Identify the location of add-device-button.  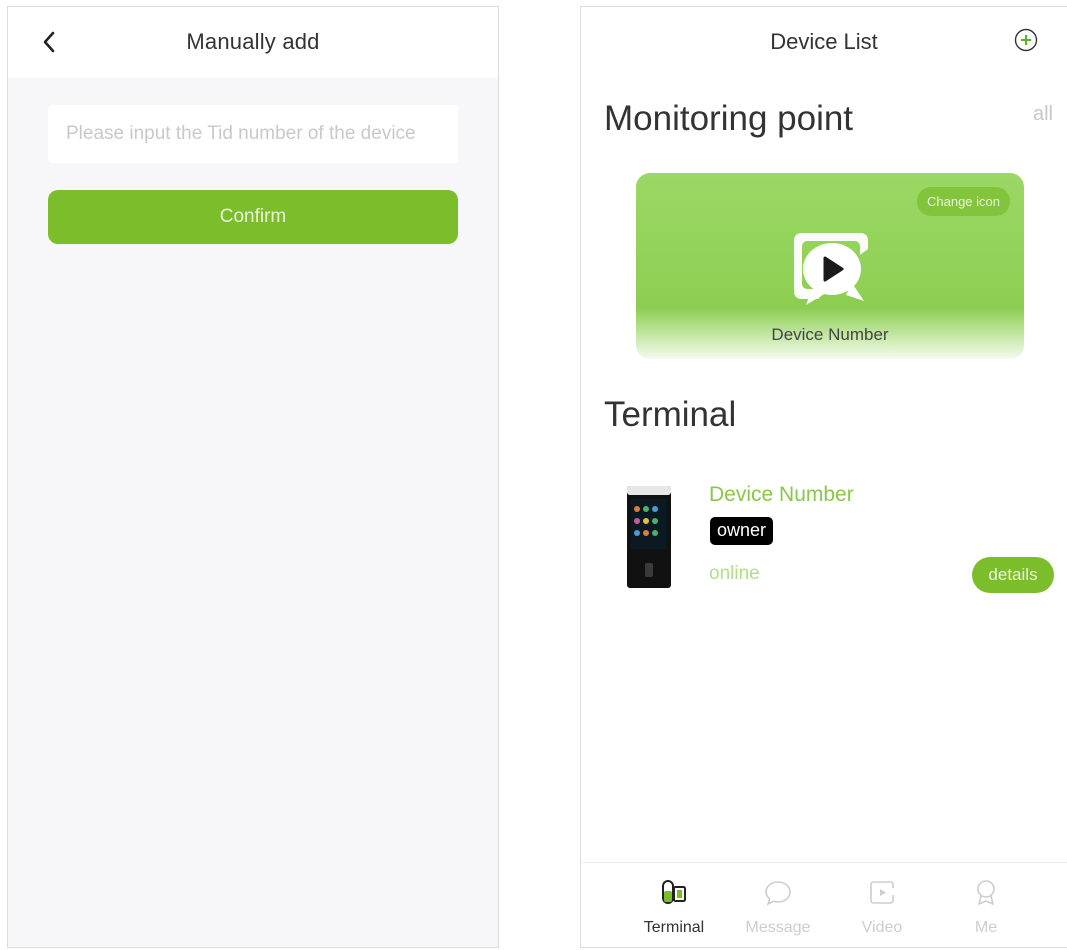
(1026, 40).